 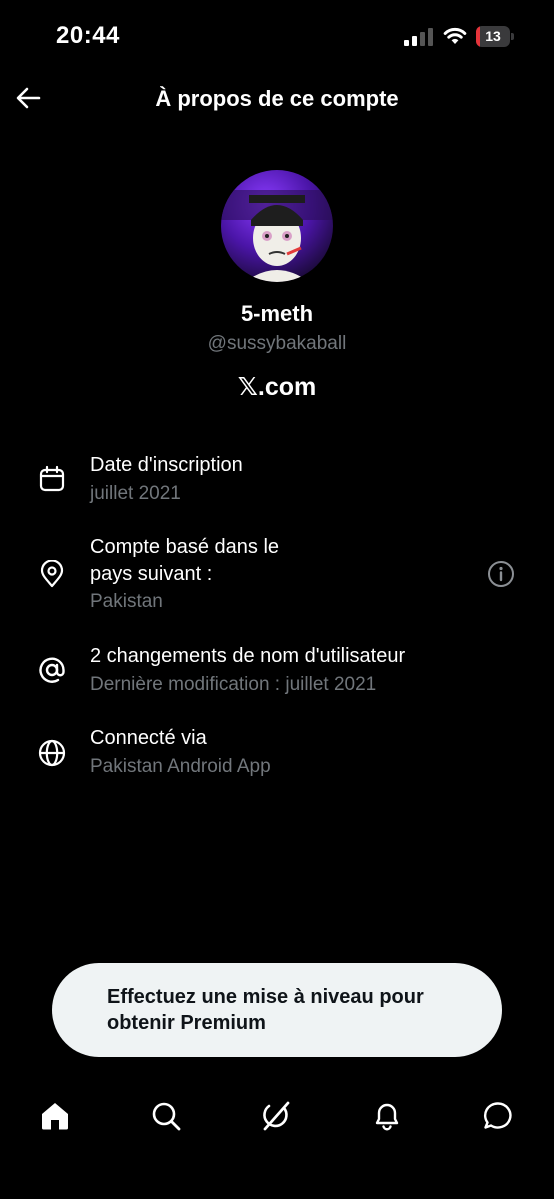 I want to click on info-icon, so click(x=501, y=574).